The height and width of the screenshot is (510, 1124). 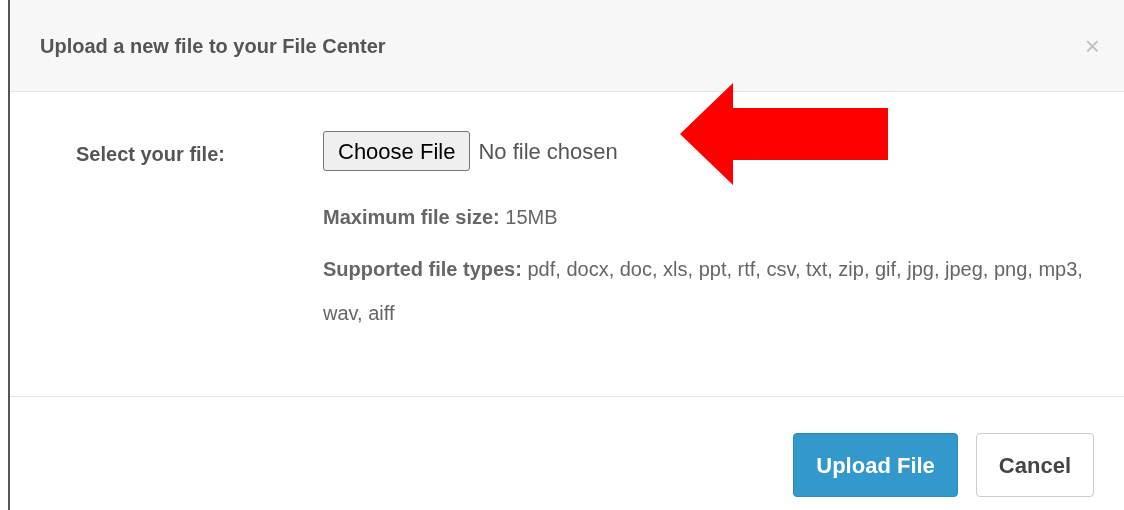 What do you see at coordinates (784, 134) in the screenshot?
I see `arrow-icon` at bounding box center [784, 134].